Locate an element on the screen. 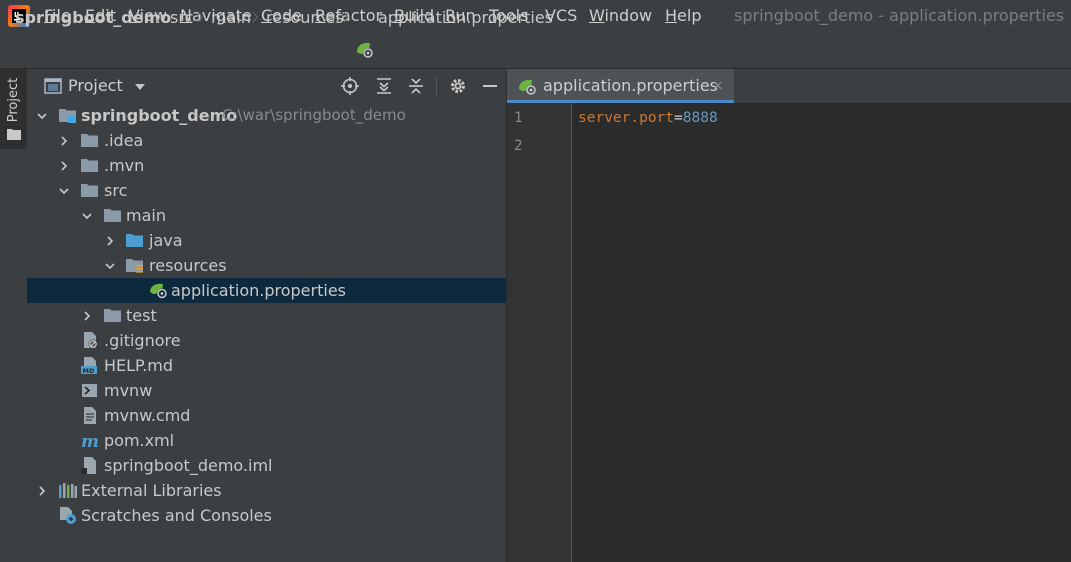  tree-label: test is located at coordinates (141, 315).